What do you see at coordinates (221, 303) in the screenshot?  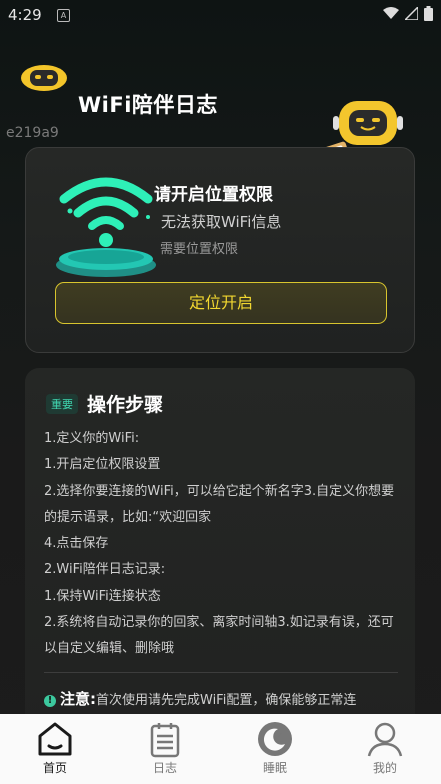 I see `enable-location-button: 定位开启` at bounding box center [221, 303].